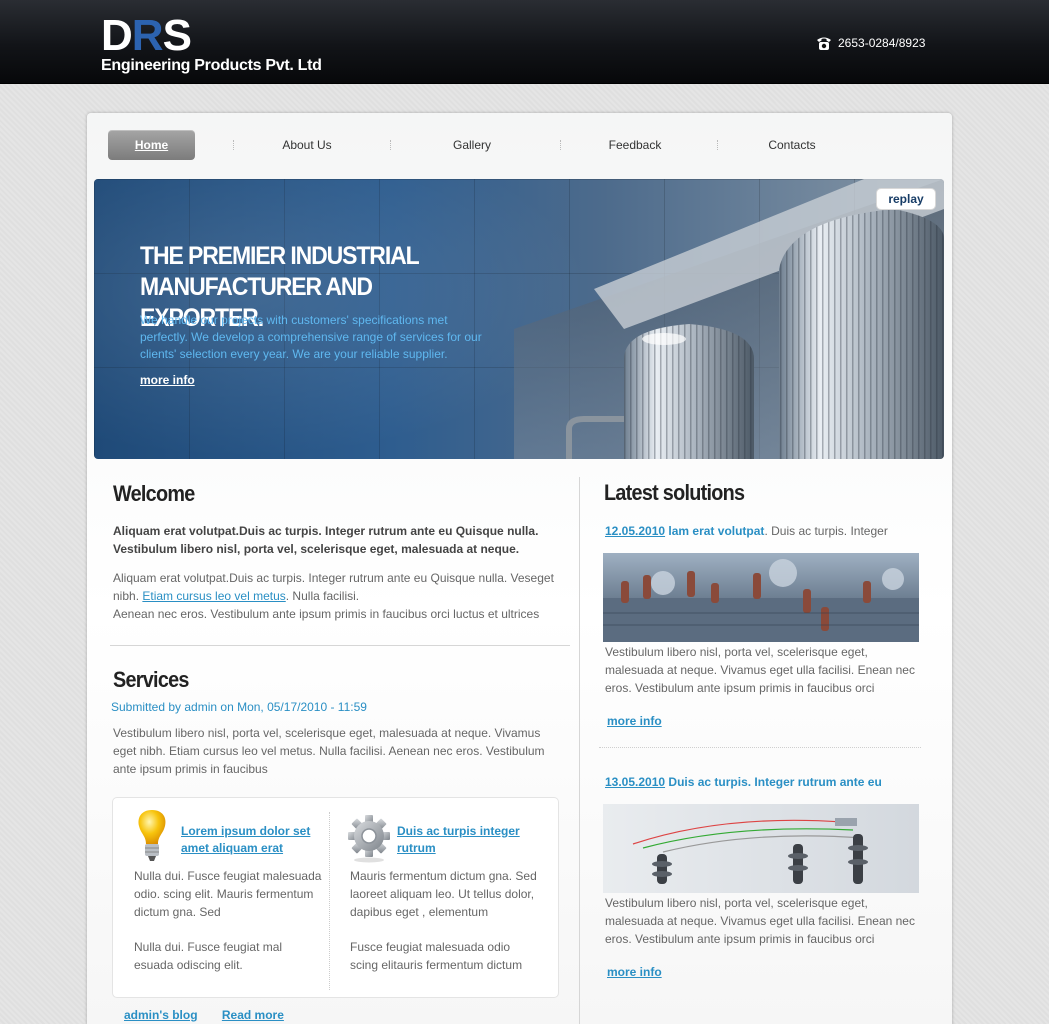 The image size is (1049, 1024). What do you see at coordinates (906, 199) in the screenshot?
I see `replay-button: replay` at bounding box center [906, 199].